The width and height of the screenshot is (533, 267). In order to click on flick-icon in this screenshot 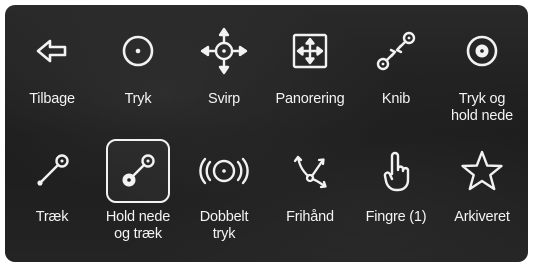, I will do `click(224, 51)`.